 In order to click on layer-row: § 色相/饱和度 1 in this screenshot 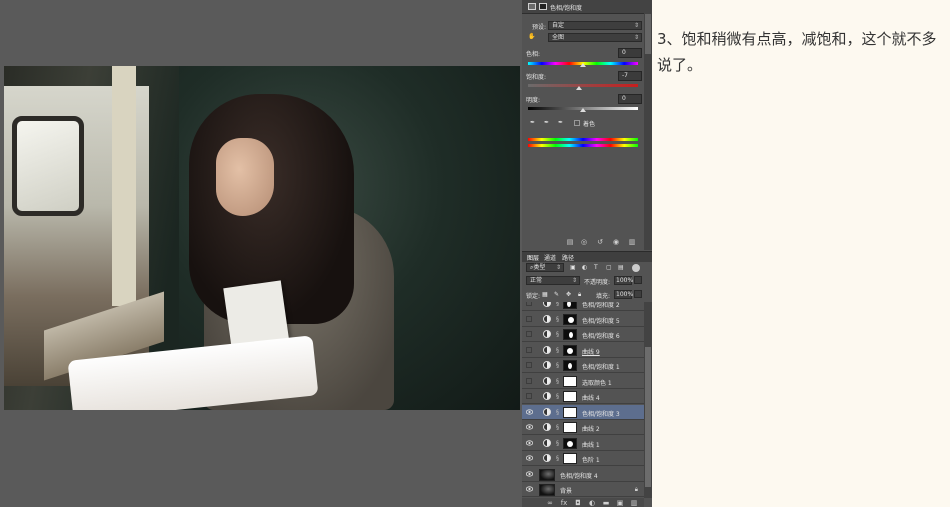, I will do `click(583, 365)`.